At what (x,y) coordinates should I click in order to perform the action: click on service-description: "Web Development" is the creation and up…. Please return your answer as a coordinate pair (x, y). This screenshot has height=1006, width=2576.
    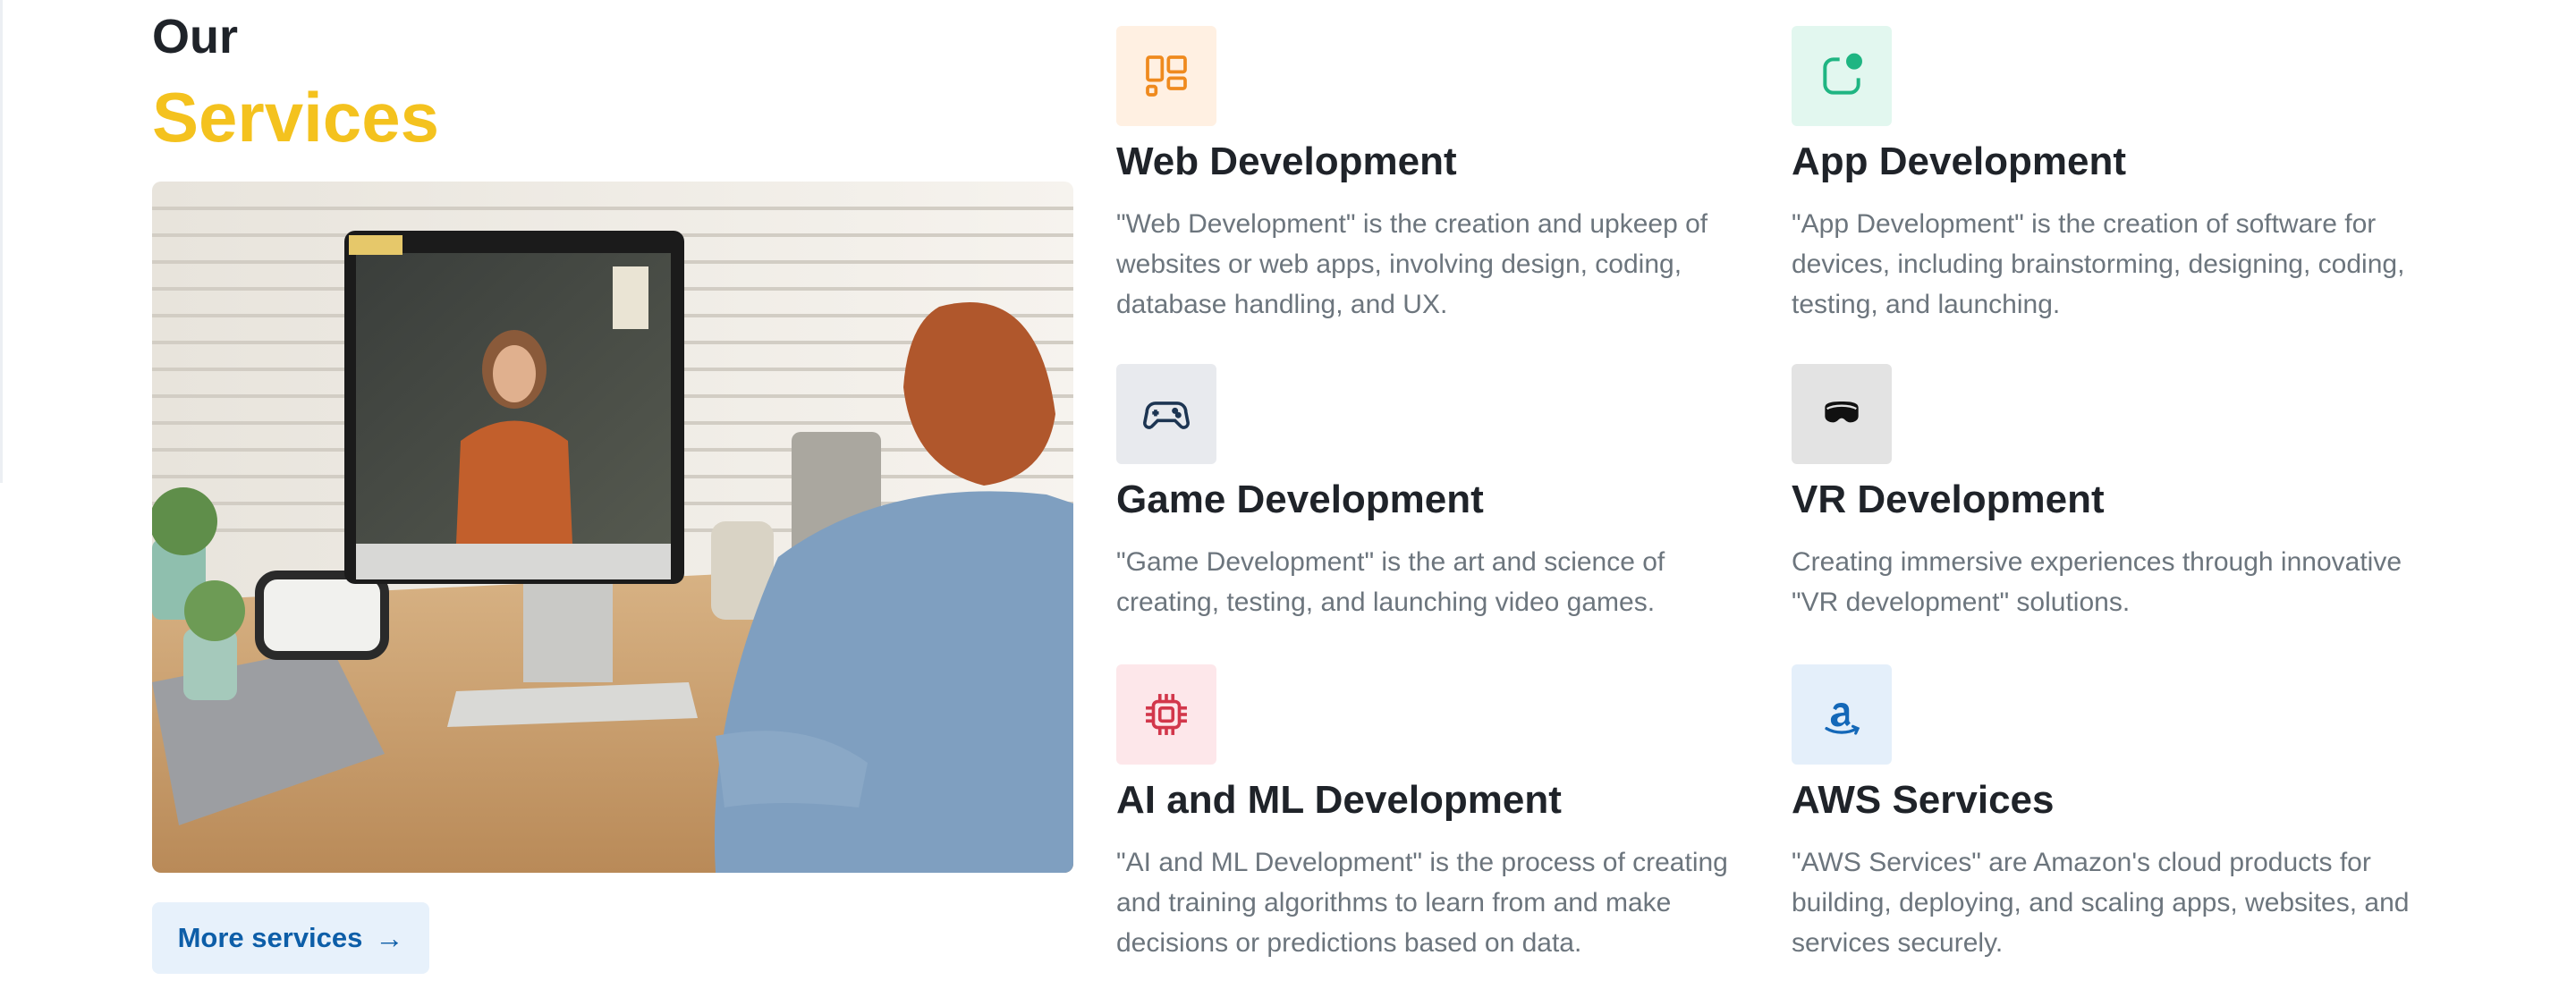
    Looking at the image, I should click on (1412, 264).